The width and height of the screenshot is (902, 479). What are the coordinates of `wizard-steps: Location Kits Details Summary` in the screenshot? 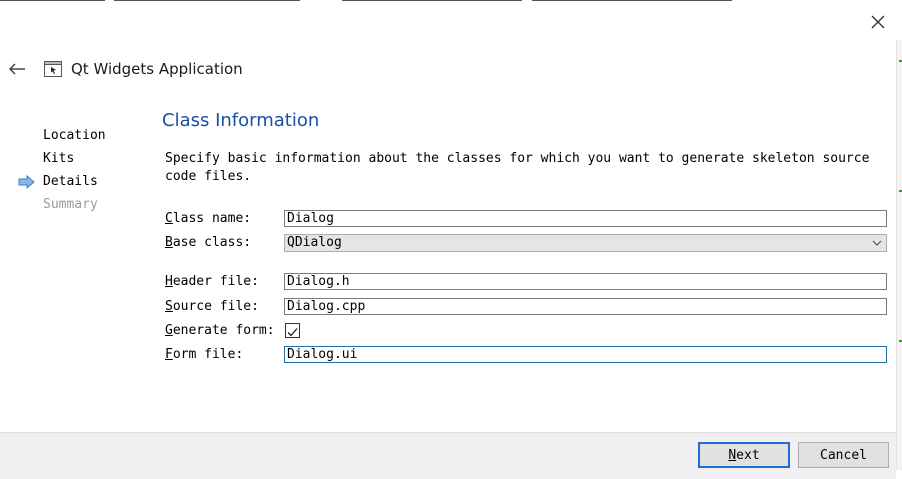 It's located at (83, 172).